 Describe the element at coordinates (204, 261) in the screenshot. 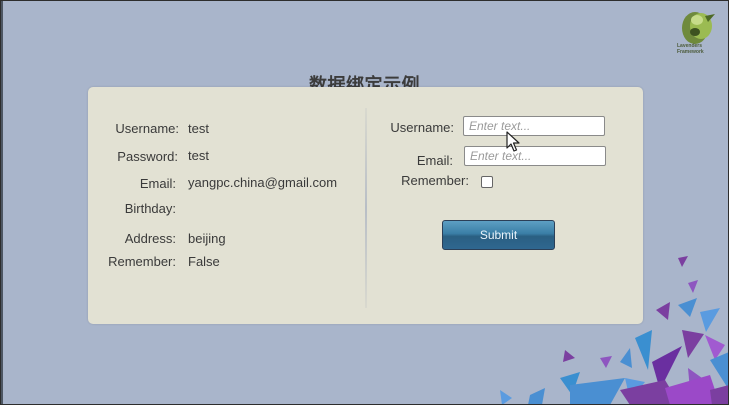

I see `display-remember-value: False` at that location.